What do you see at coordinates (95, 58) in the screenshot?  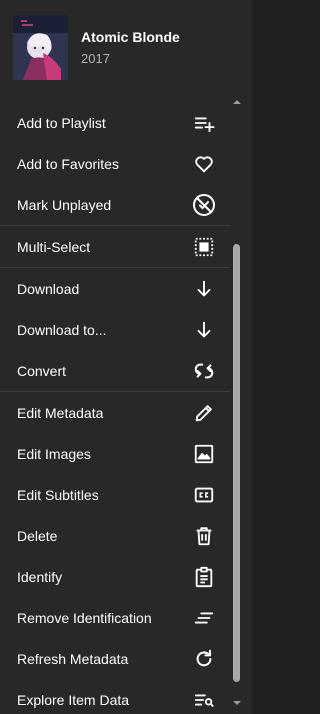 I see `item-year: 2017` at bounding box center [95, 58].